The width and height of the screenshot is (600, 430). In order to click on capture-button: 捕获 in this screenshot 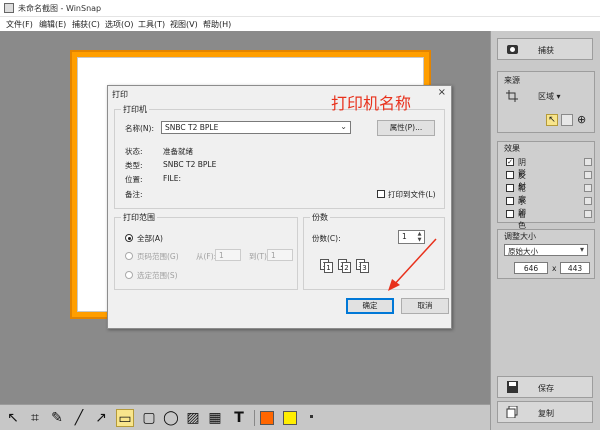, I will do `click(545, 49)`.